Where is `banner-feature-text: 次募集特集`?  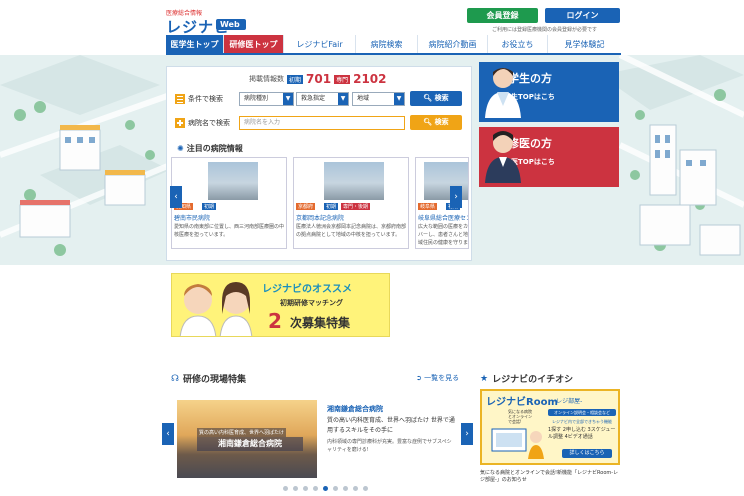 banner-feature-text: 次募集特集 is located at coordinates (320, 323).